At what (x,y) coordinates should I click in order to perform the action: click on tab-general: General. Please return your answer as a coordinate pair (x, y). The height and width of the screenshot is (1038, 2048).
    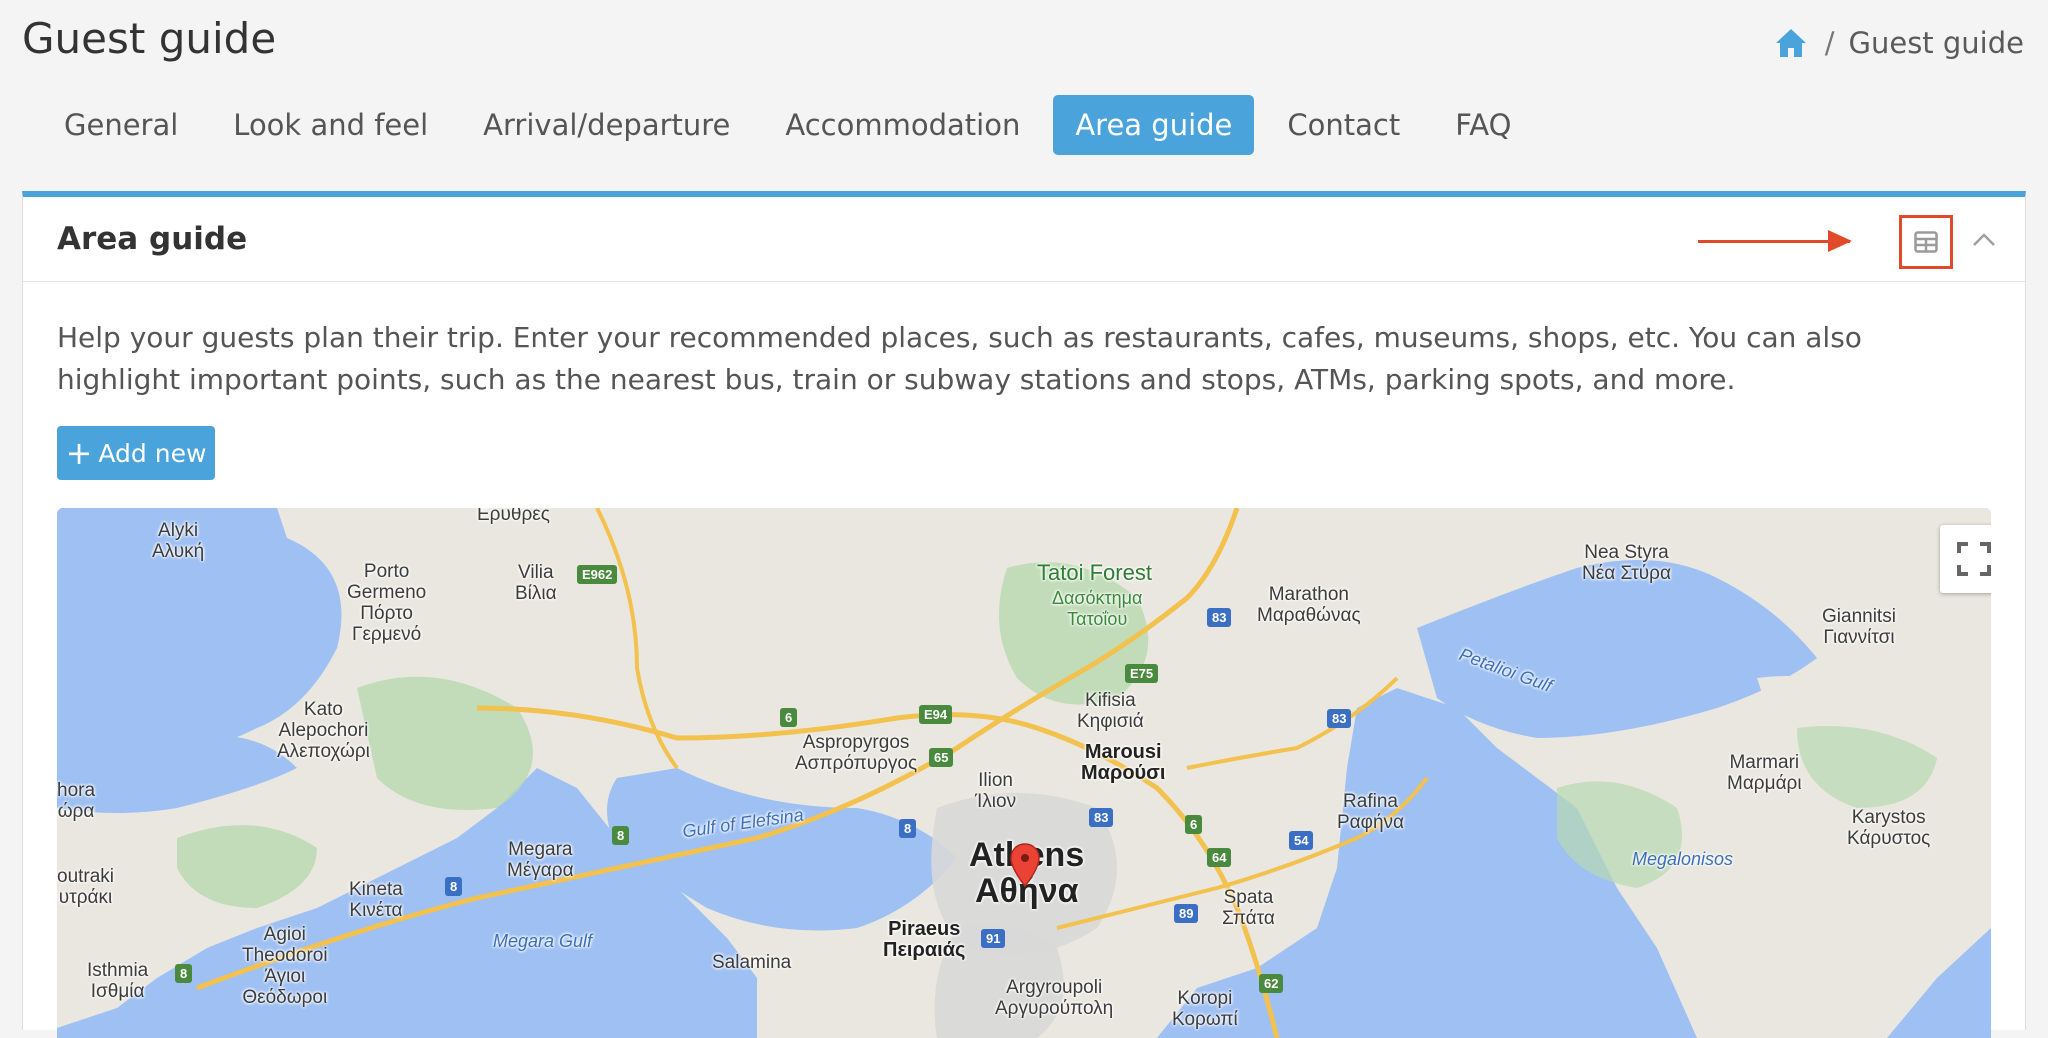
    Looking at the image, I should click on (121, 125).